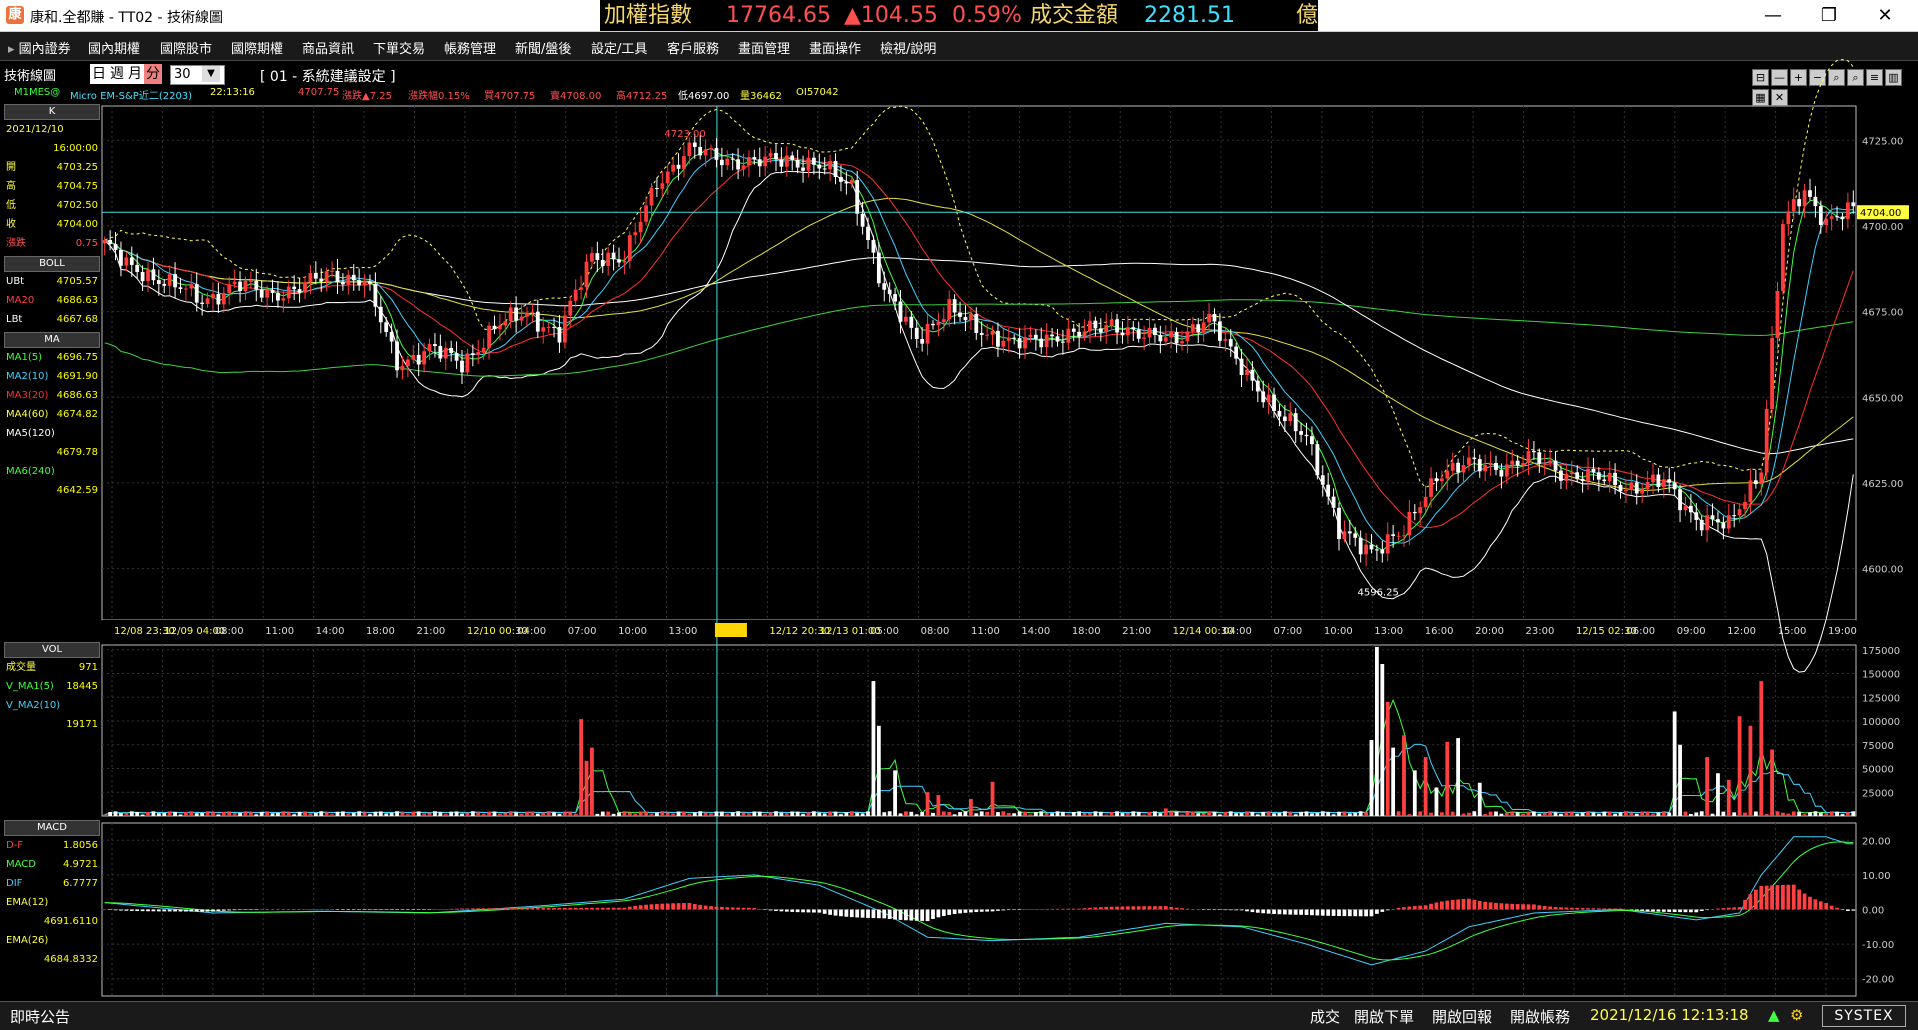 The image size is (1918, 1030). Describe the element at coordinates (1796, 1015) in the screenshot. I see `settings-icon: ⚙` at that location.